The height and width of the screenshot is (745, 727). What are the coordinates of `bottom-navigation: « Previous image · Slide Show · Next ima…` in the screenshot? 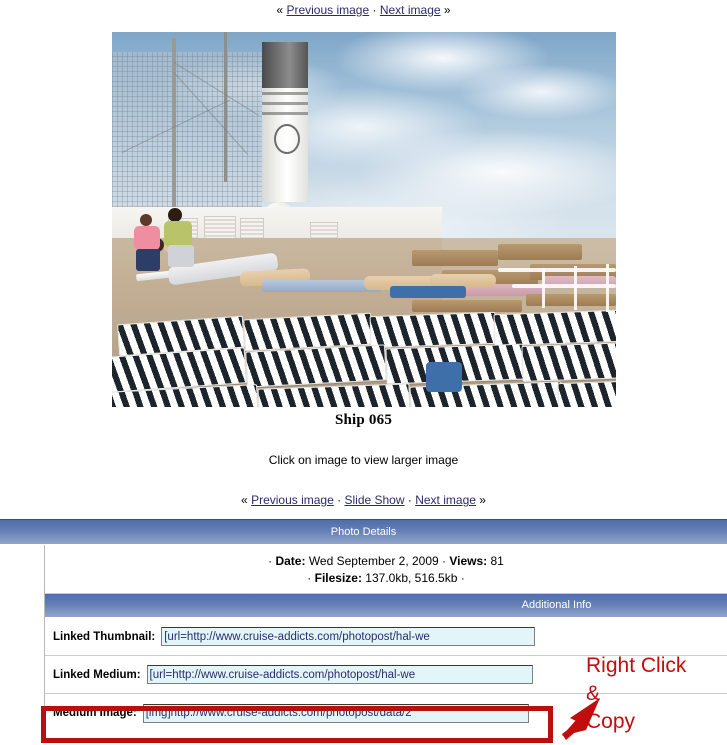 It's located at (363, 500).